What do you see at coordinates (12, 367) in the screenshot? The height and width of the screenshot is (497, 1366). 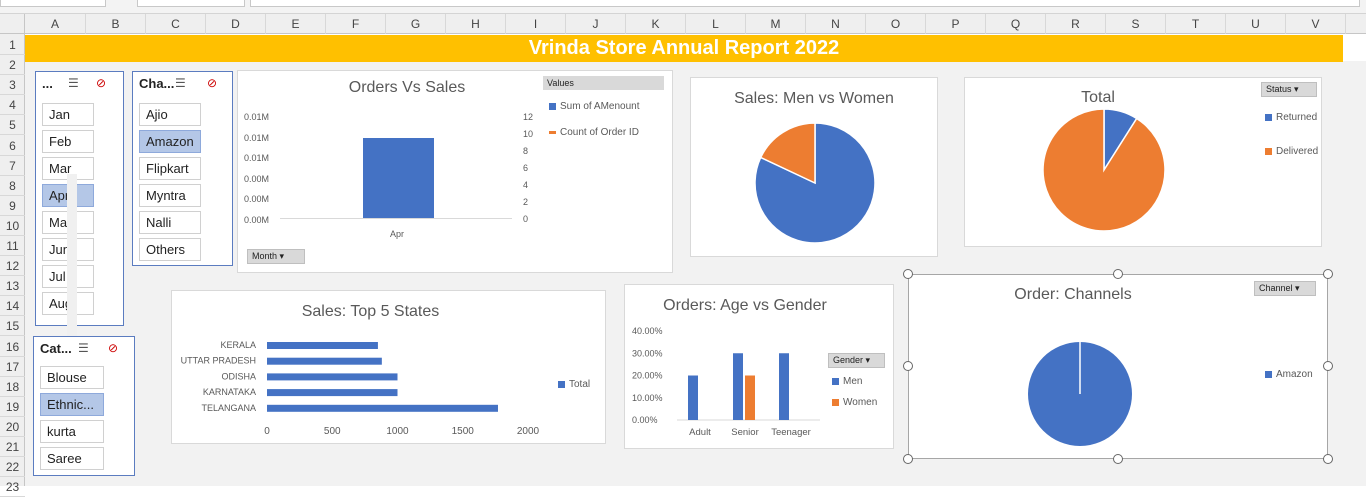 I see `row-header: 17` at bounding box center [12, 367].